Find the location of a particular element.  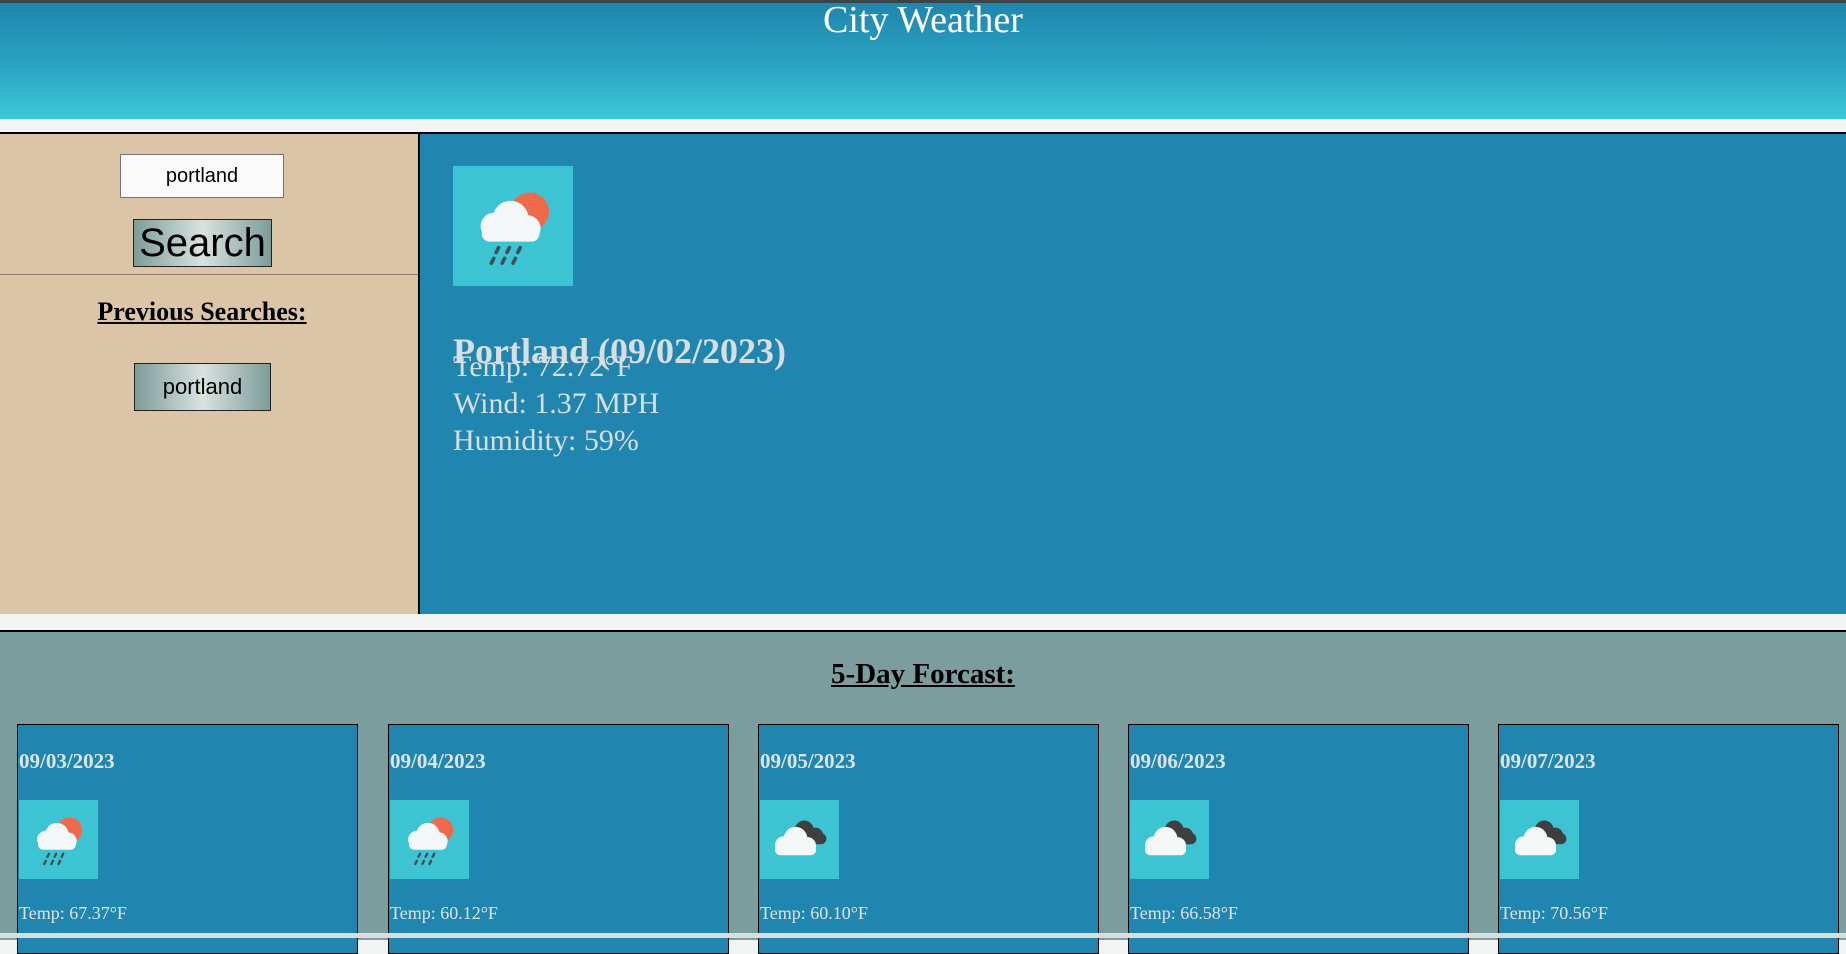

forecast-temp: Temp: 60.10°F is located at coordinates (814, 913).